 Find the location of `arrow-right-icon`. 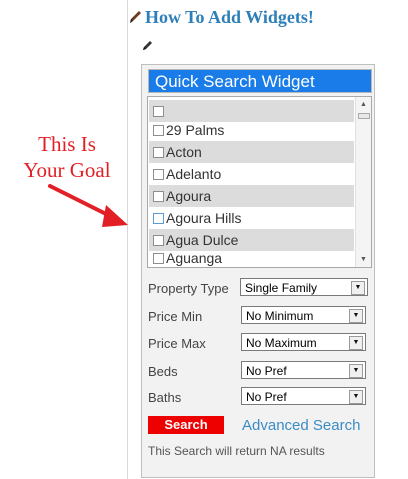

arrow-right-icon is located at coordinates (88, 205).